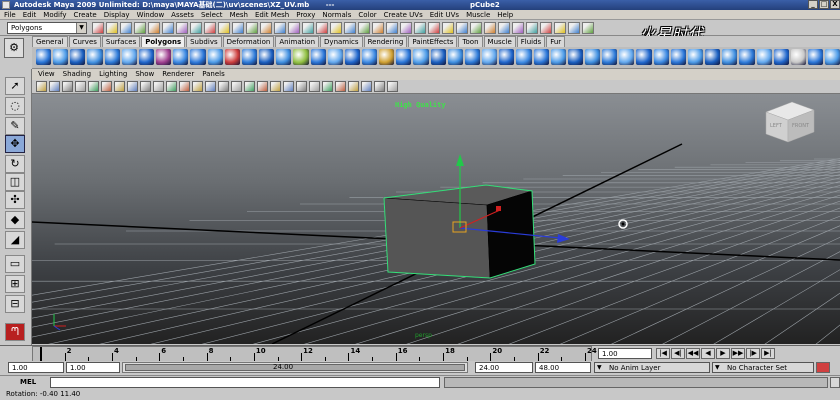 This screenshot has height=400, width=840. What do you see at coordinates (531, 41) in the screenshot?
I see `shelf-tab-fluids: Fluids` at bounding box center [531, 41].